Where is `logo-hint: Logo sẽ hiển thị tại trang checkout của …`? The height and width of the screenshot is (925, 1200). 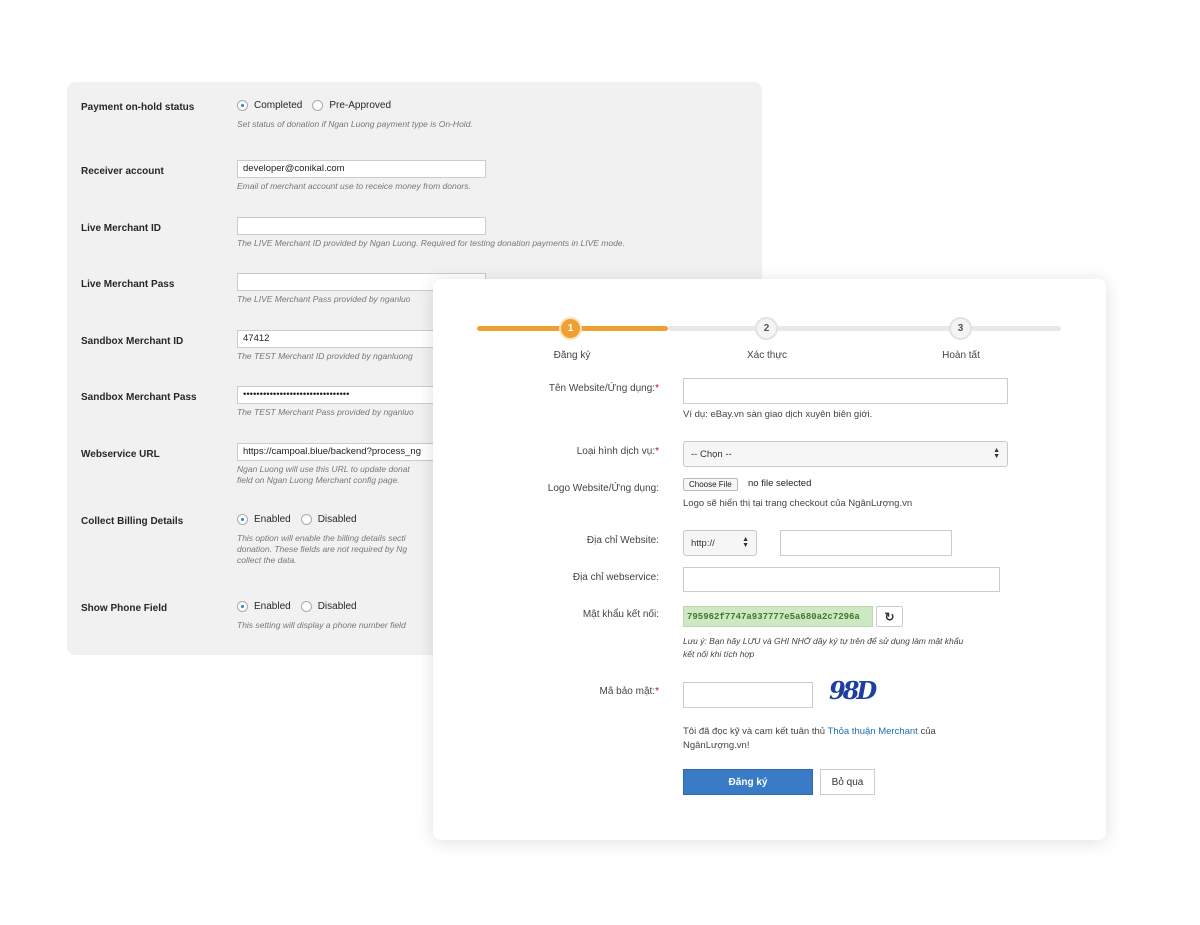
logo-hint: Logo sẽ hiển thị tại trang checkout của … is located at coordinates (798, 503).